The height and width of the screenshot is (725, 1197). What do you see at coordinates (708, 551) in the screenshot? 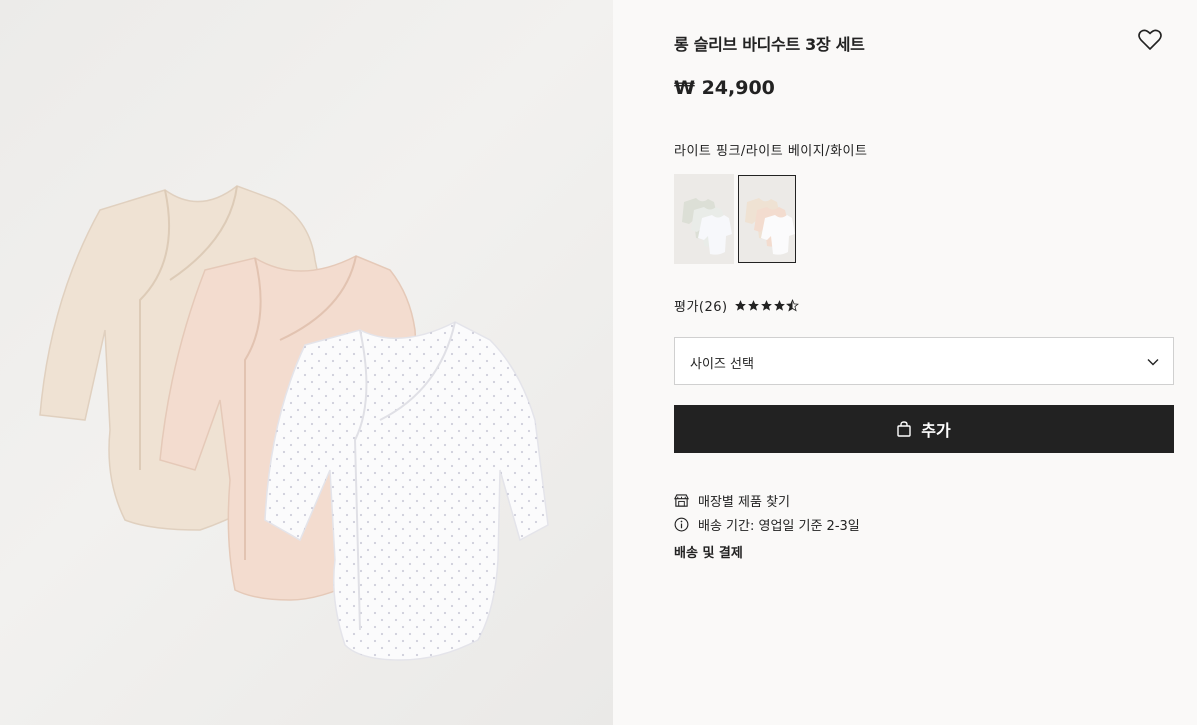
I see `shipping-payment-link: 배송 및 결제` at bounding box center [708, 551].